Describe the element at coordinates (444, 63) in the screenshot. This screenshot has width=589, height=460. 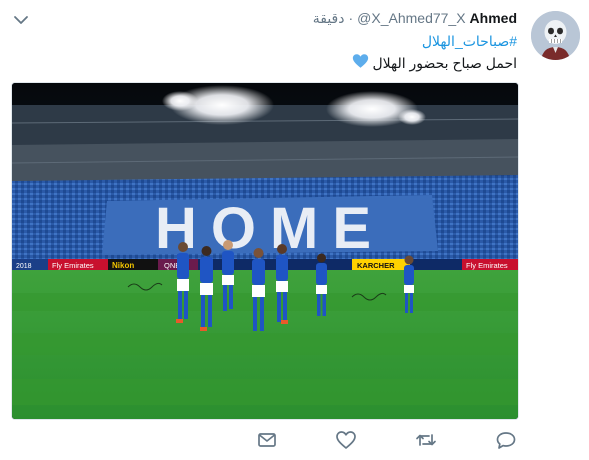
I see `tweet-text: احمل صباح بحضور الهلال` at that location.